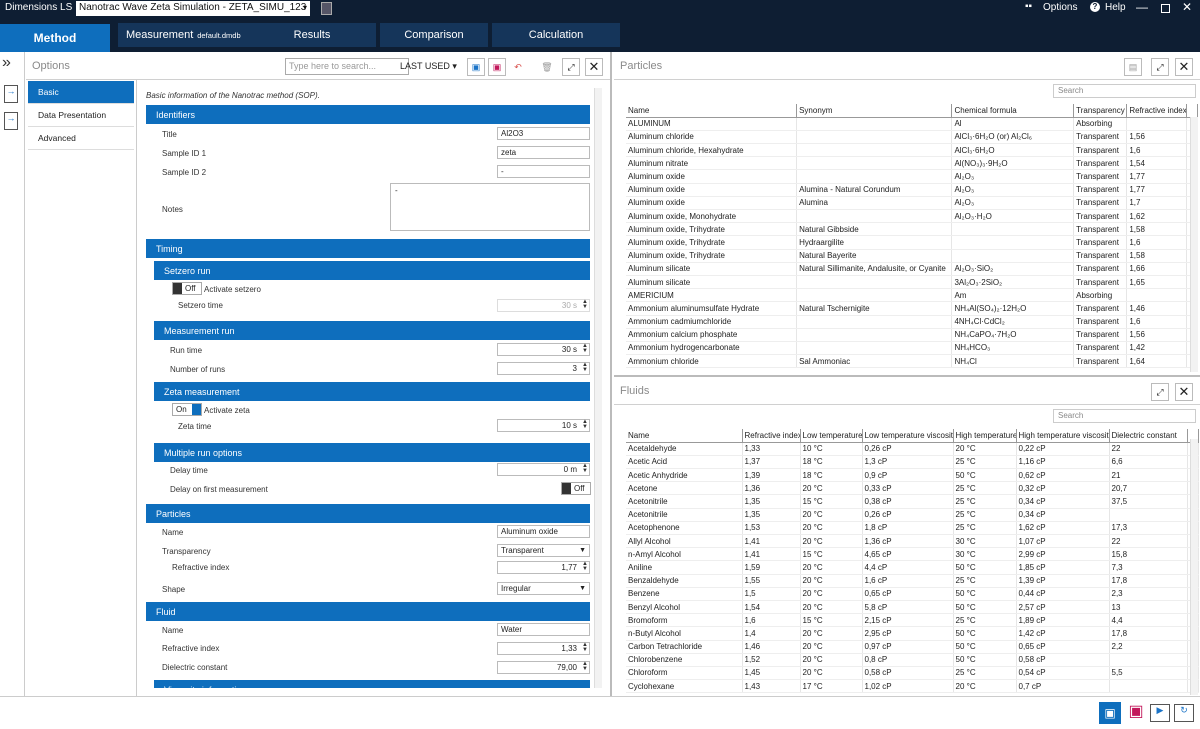 This screenshot has width=1200, height=729. I want to click on transparency-select: Transparent ▼, so click(543, 550).